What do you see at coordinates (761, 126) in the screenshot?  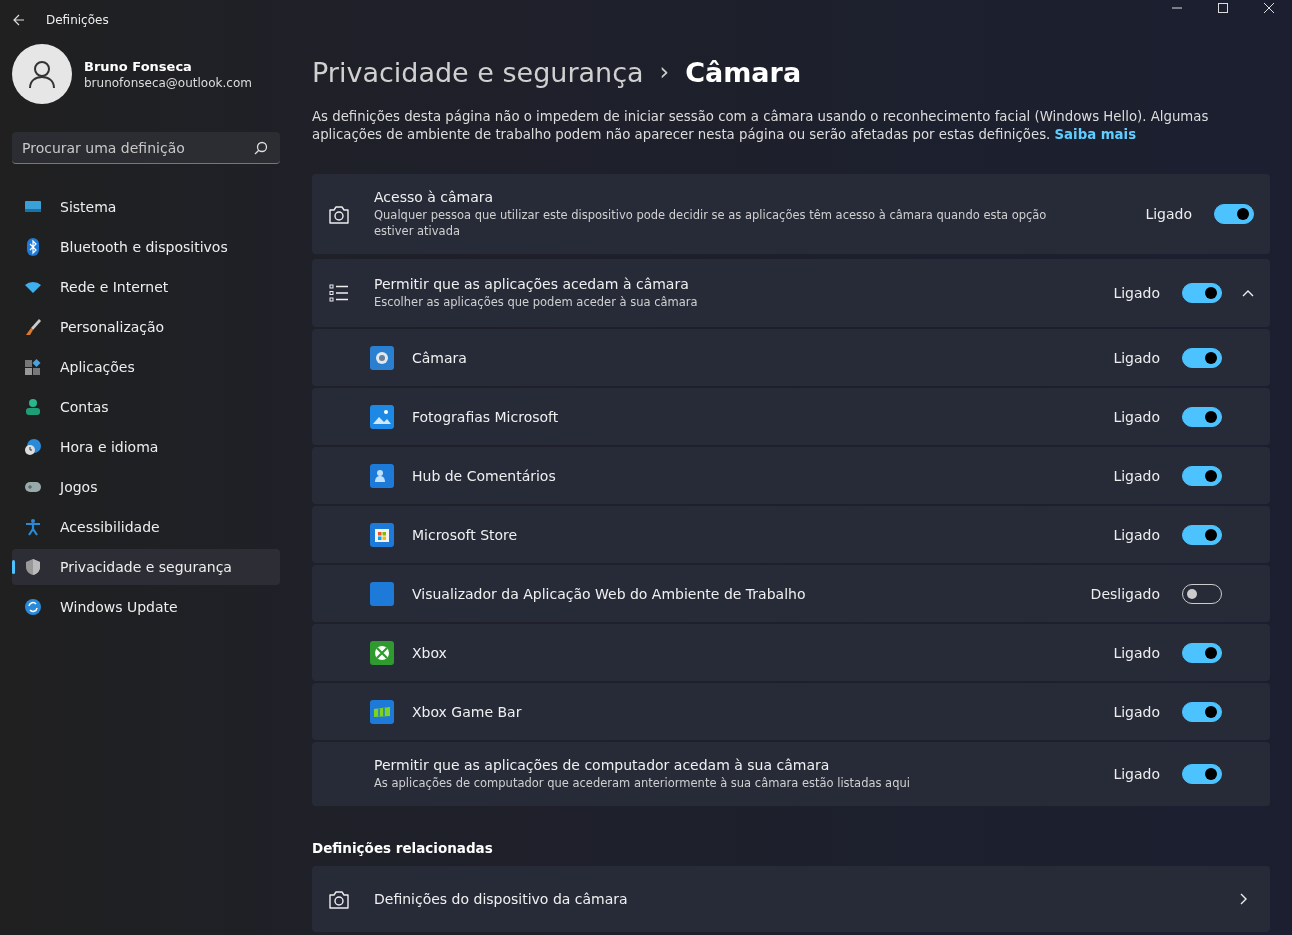 I see `intro-text: As definições desta página não o impedem de iniciar sessão com a câmara usando o reconhecimento facial (Windows Hello). Algumas aplicações de ambiente de trabalho podem não aparecer nesta página ou serão afetadas por estas definições. Saiba mais` at bounding box center [761, 126].